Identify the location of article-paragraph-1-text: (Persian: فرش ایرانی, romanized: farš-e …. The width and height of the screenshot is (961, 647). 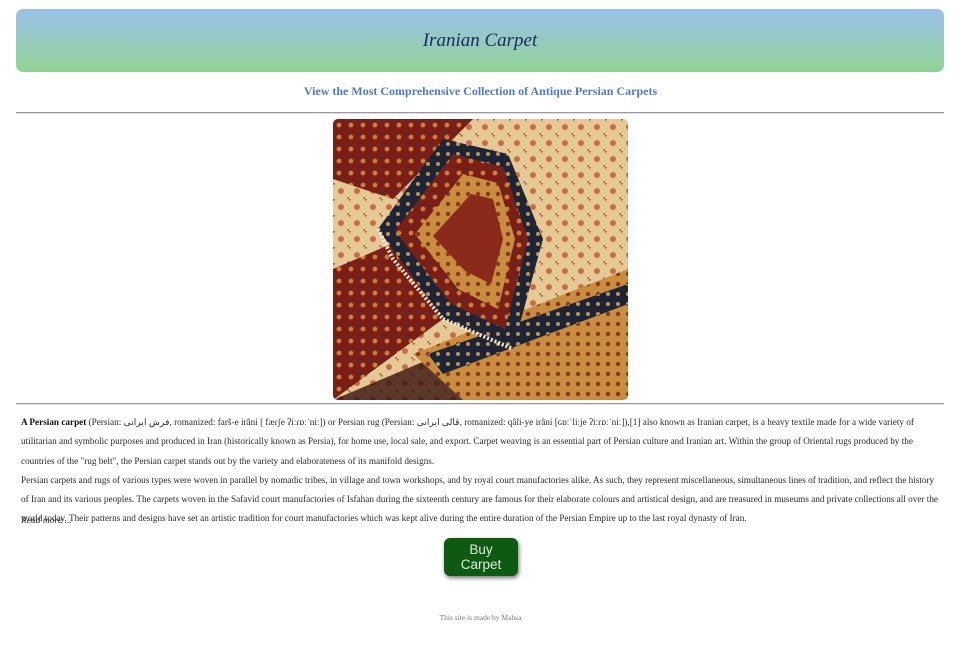
(467, 441).